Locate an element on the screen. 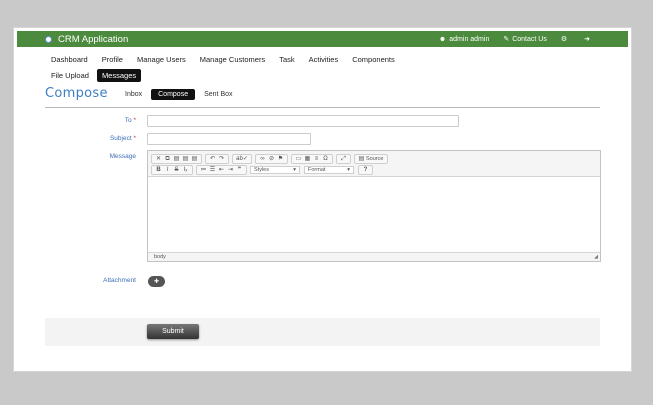 The height and width of the screenshot is (405, 653). source-button: ▤ Source is located at coordinates (371, 158).